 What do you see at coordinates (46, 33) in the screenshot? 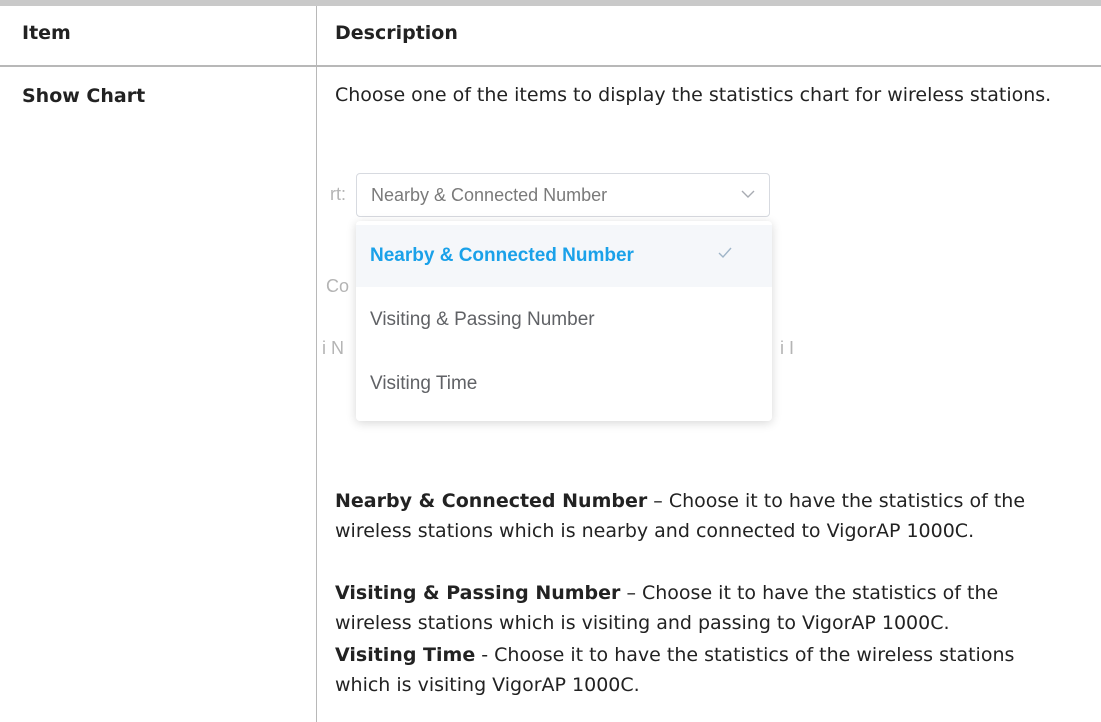
I see `header-item: Item` at bounding box center [46, 33].